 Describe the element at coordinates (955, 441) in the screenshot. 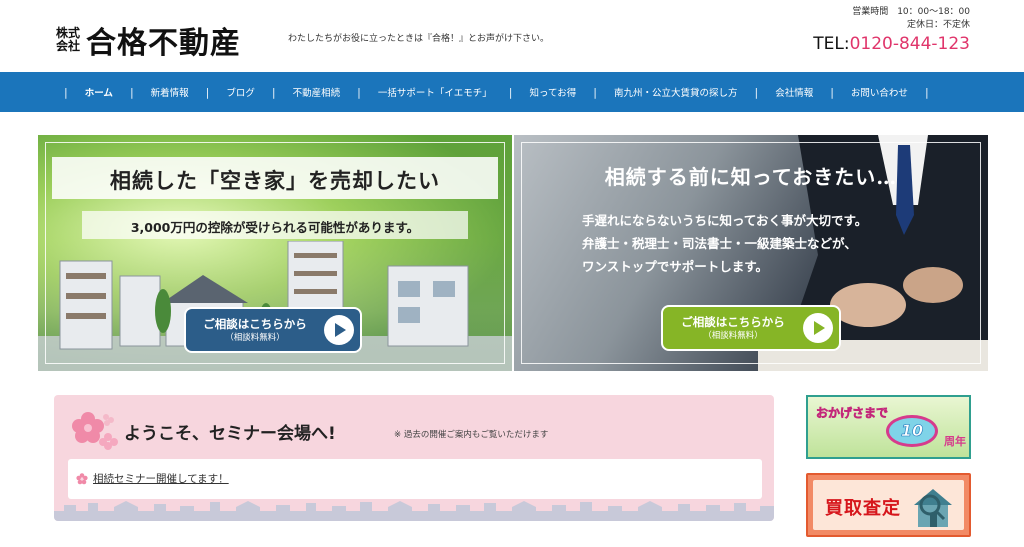

I see `anniversary-unit: 周年` at that location.